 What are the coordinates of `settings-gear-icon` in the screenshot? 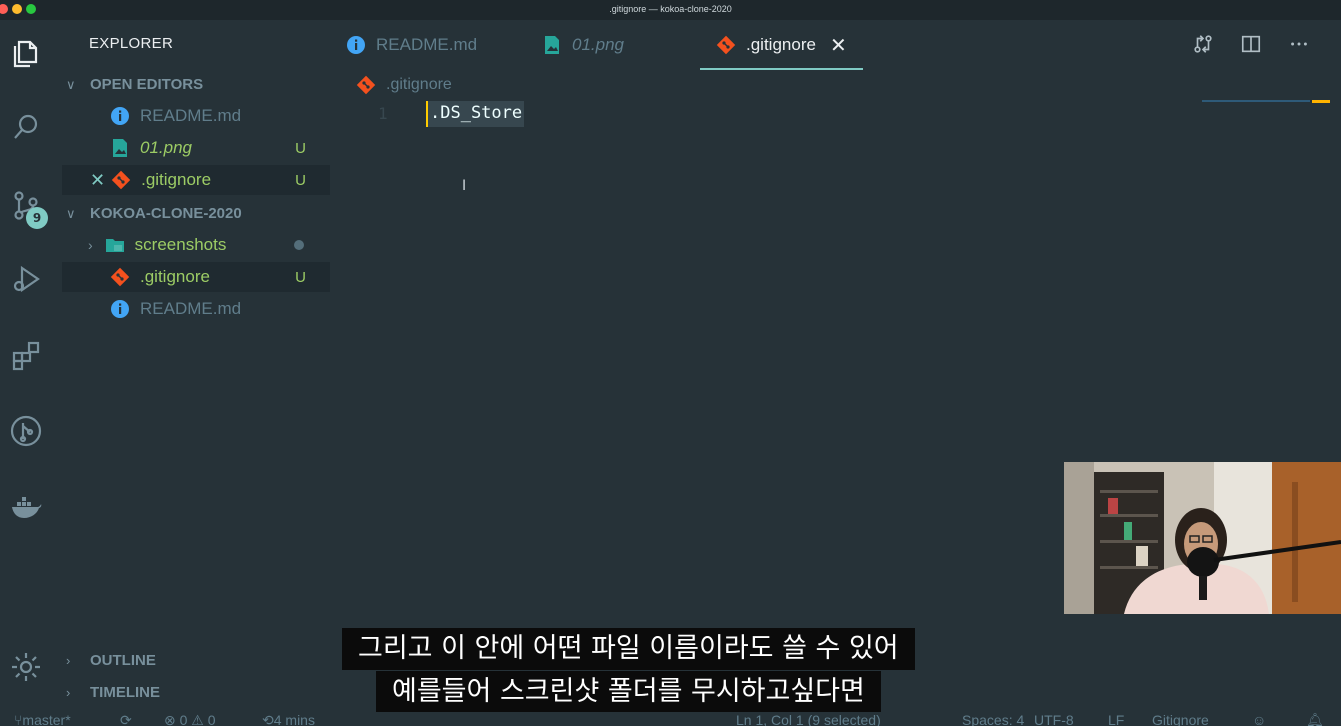 It's located at (26, 667).